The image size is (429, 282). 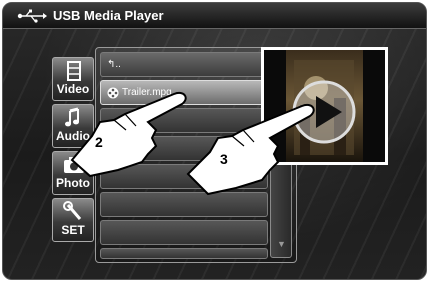 What do you see at coordinates (114, 64) in the screenshot?
I see `list-item-label: ↰..` at bounding box center [114, 64].